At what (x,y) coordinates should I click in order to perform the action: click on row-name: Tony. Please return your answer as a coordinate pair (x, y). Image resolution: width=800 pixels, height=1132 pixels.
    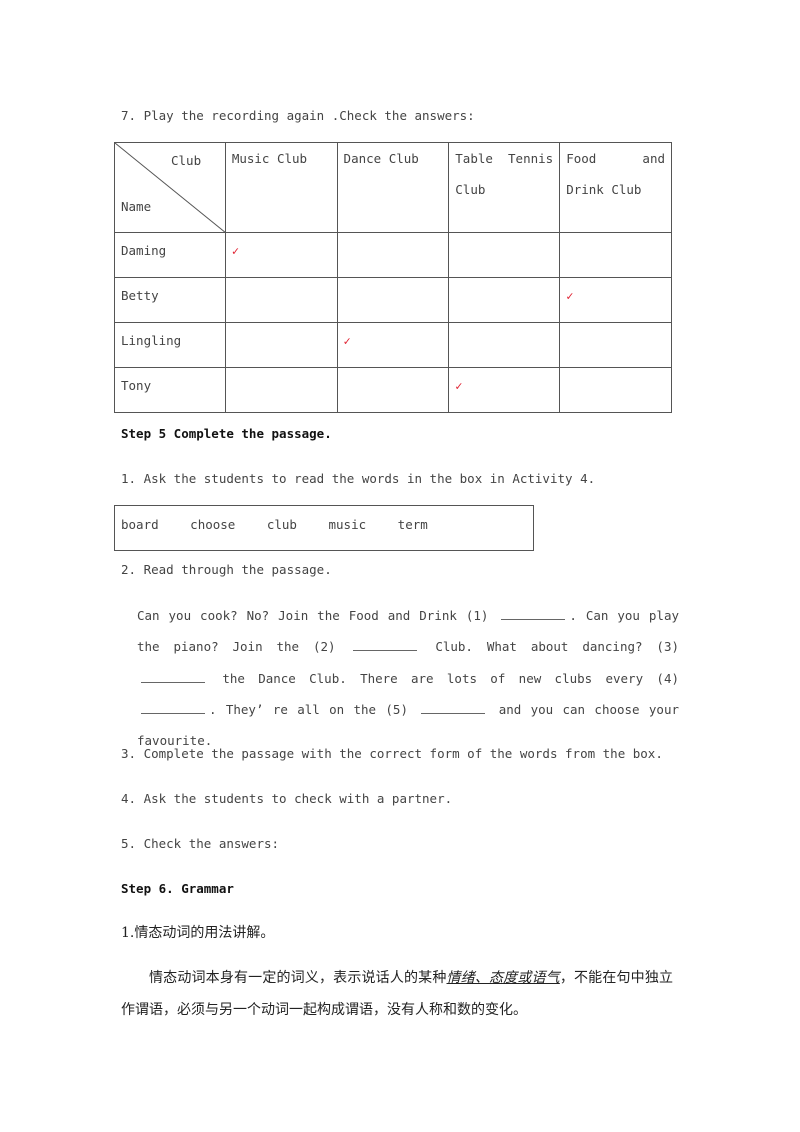
    Looking at the image, I should click on (170, 390).